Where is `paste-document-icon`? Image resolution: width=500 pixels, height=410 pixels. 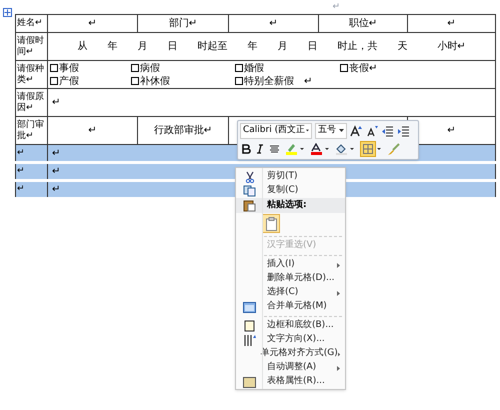 paste-document-icon is located at coordinates (271, 223).